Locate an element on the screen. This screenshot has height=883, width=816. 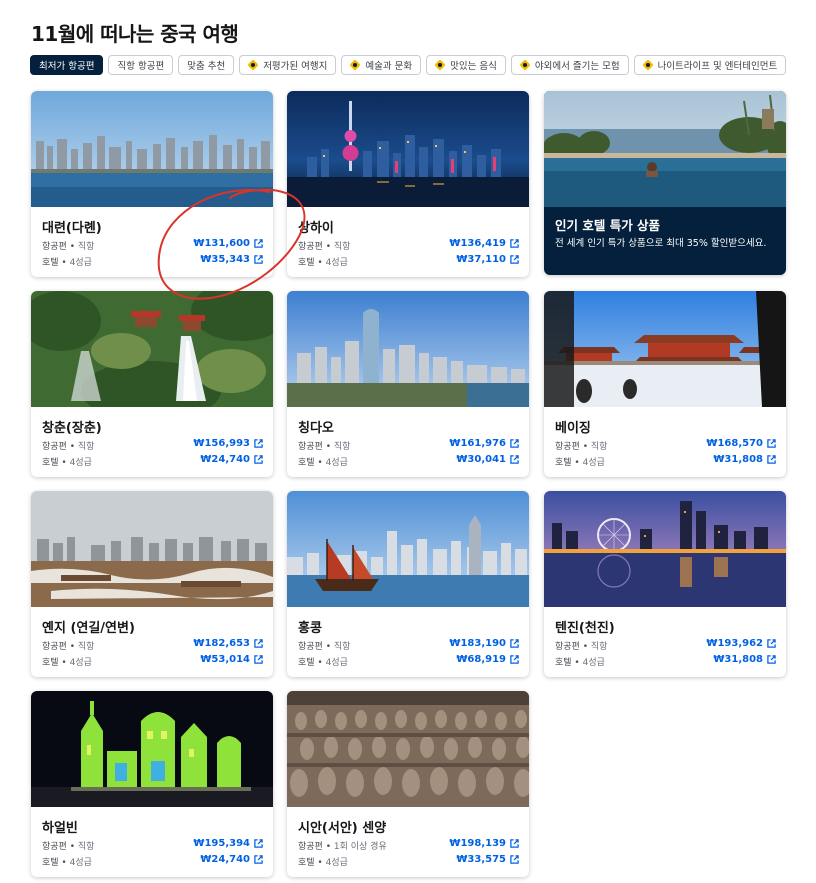
destination-card: 칭다오 항공편 • 직항 호텔 • 4성급 ₩161,976 ₩30,041 is located at coordinates (408, 384).